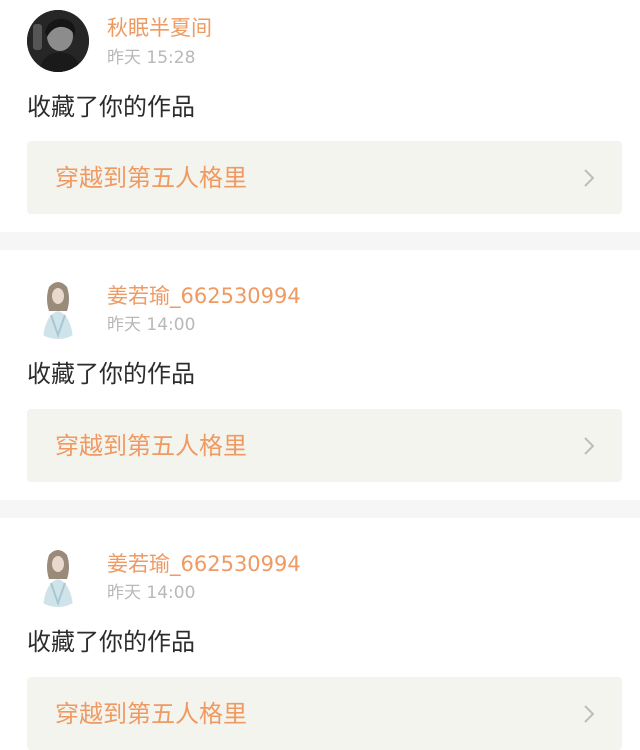 Image resolution: width=640 pixels, height=750 pixels. I want to click on username: 秋眠半夏间, so click(159, 28).